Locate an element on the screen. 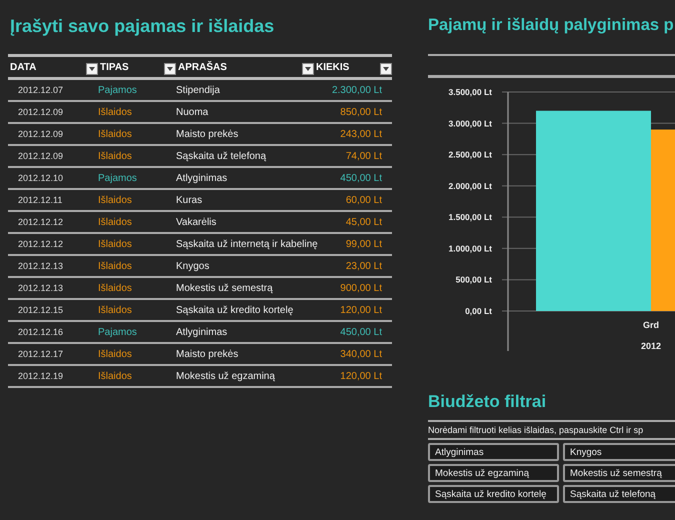  table-cell: Mokestis už semestrą is located at coordinates (224, 288).